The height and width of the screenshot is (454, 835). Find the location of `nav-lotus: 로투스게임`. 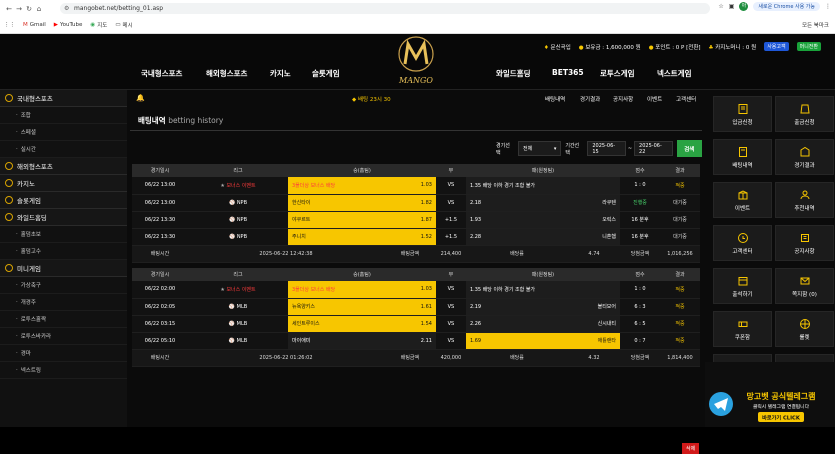

nav-lotus: 로투스게임 is located at coordinates (617, 73).